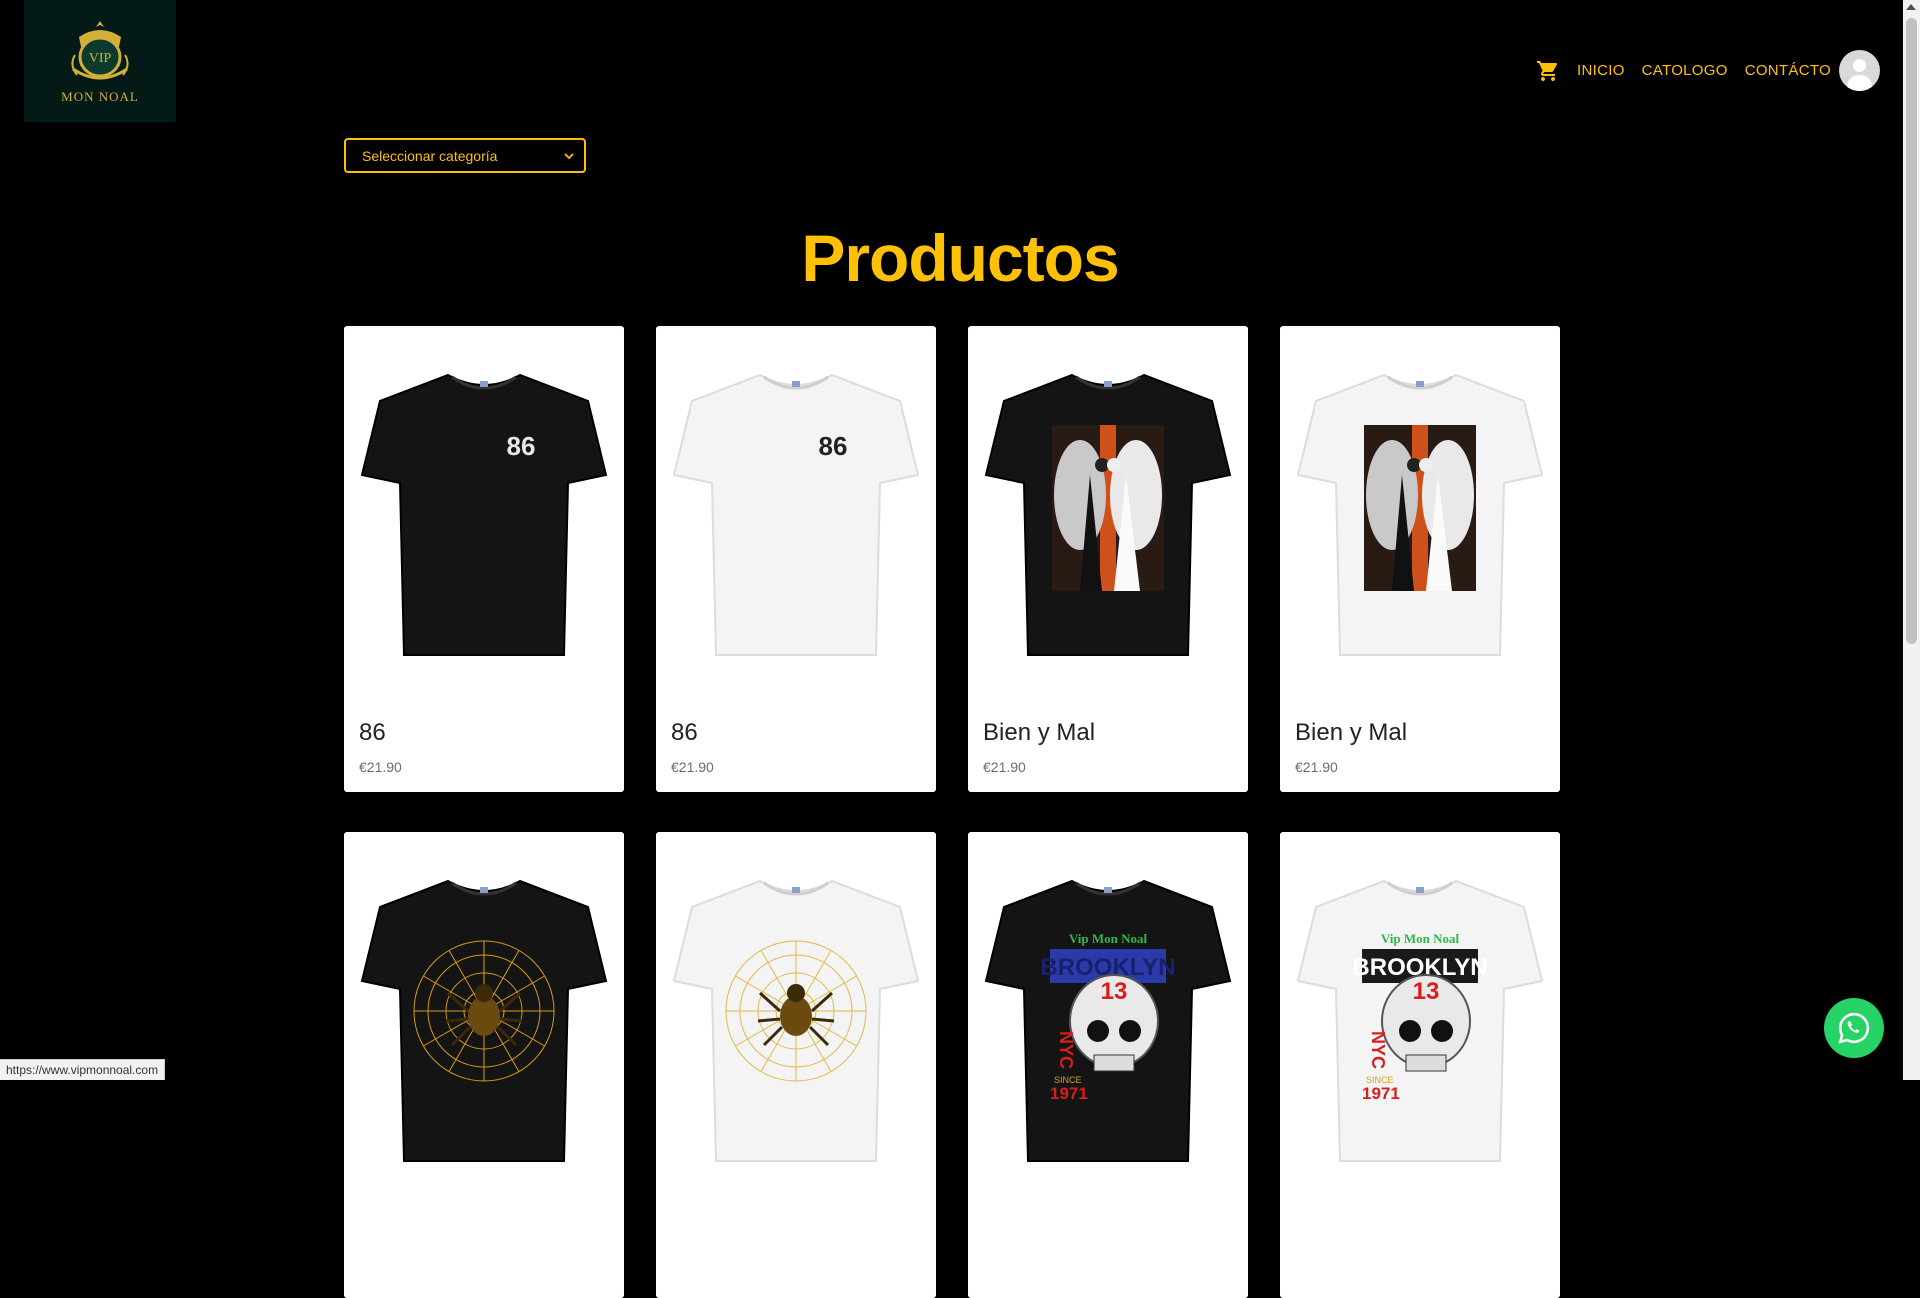 The image size is (1920, 1298). Describe the element at coordinates (1788, 70) in the screenshot. I see `nav-contact-link: CONTÁCTO` at that location.